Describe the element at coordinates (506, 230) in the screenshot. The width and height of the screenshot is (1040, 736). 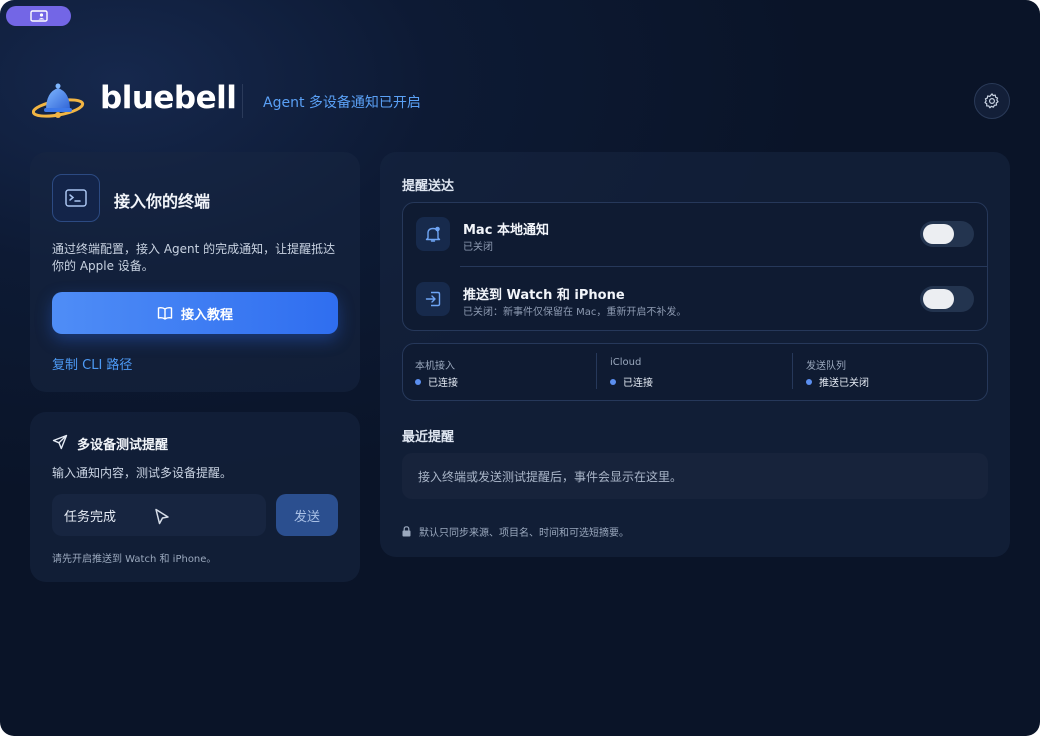
I see `mac-notify-title: Mac 本地通知` at that location.